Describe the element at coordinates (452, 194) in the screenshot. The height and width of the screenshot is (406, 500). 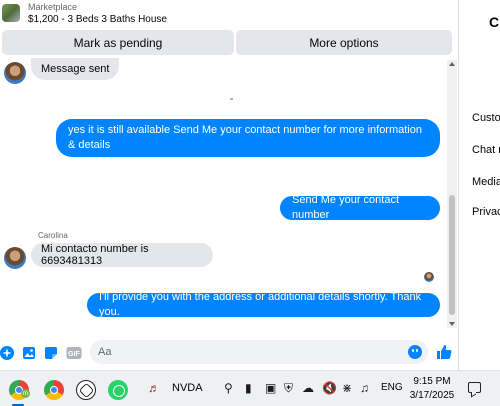
I see `chat-scrollbar` at that location.